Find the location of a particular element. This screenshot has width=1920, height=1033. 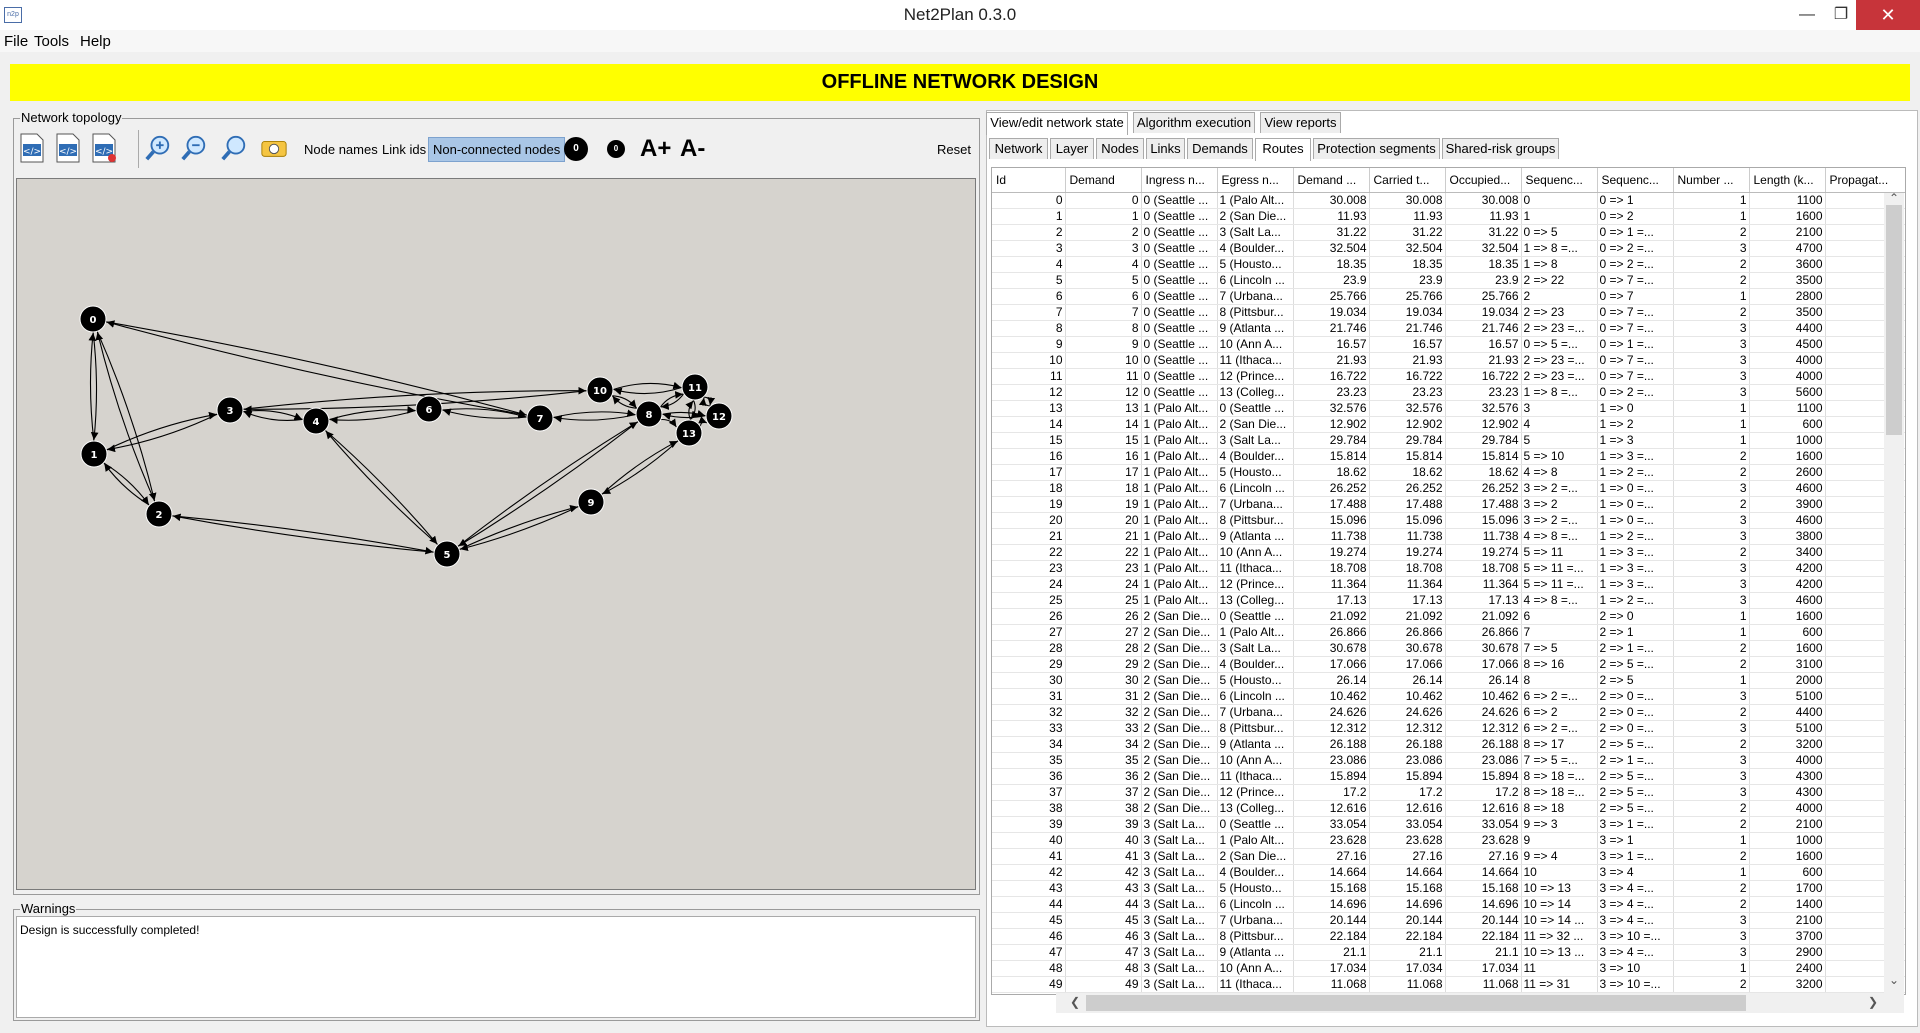

tab-routes: Routes is located at coordinates (1283, 149).